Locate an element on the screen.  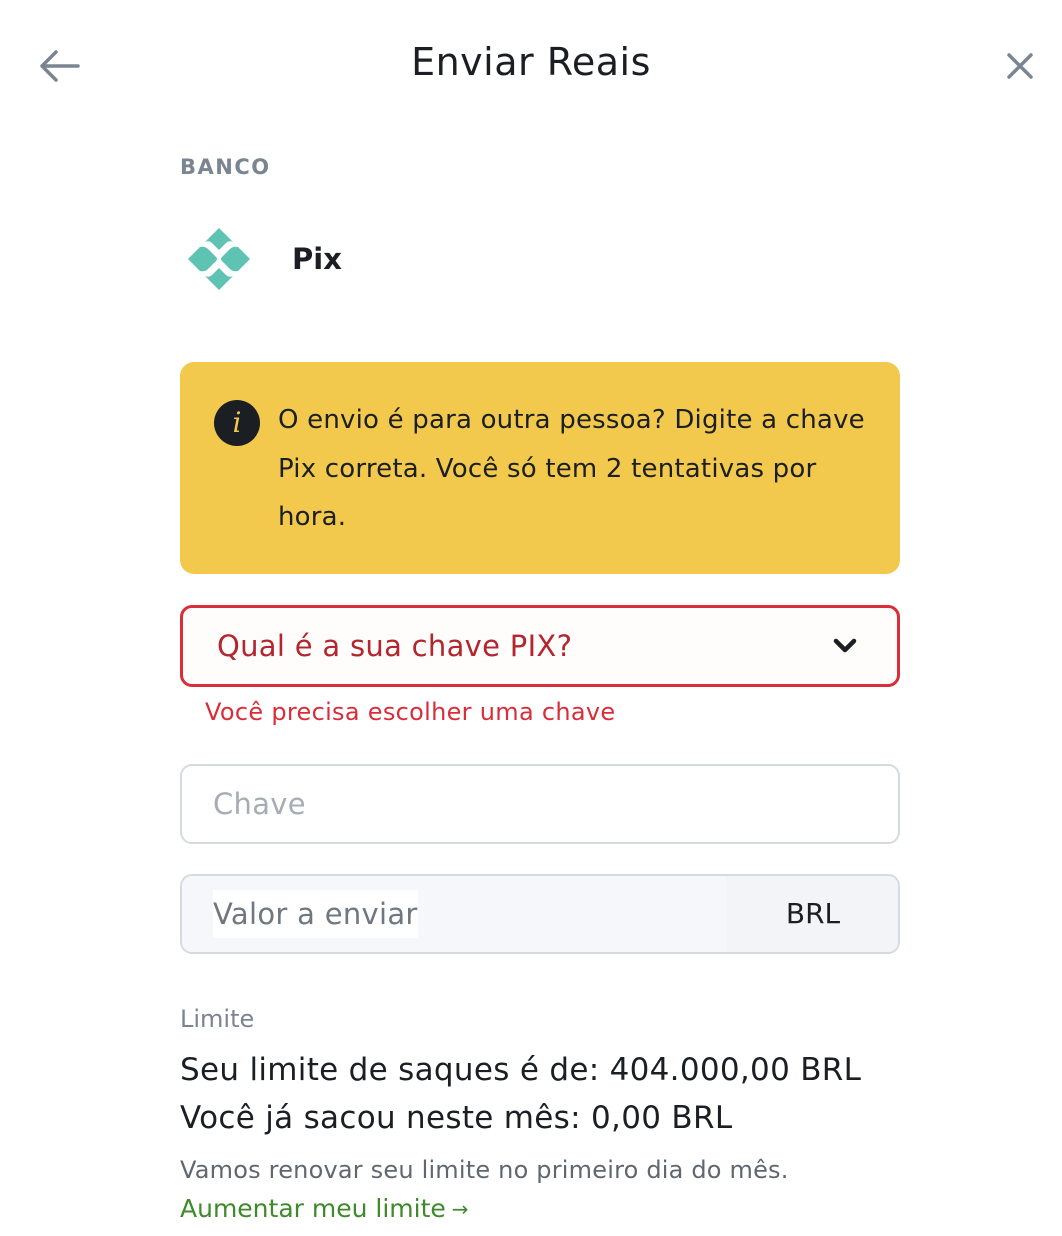
pix-key-input: Chave is located at coordinates (540, 804).